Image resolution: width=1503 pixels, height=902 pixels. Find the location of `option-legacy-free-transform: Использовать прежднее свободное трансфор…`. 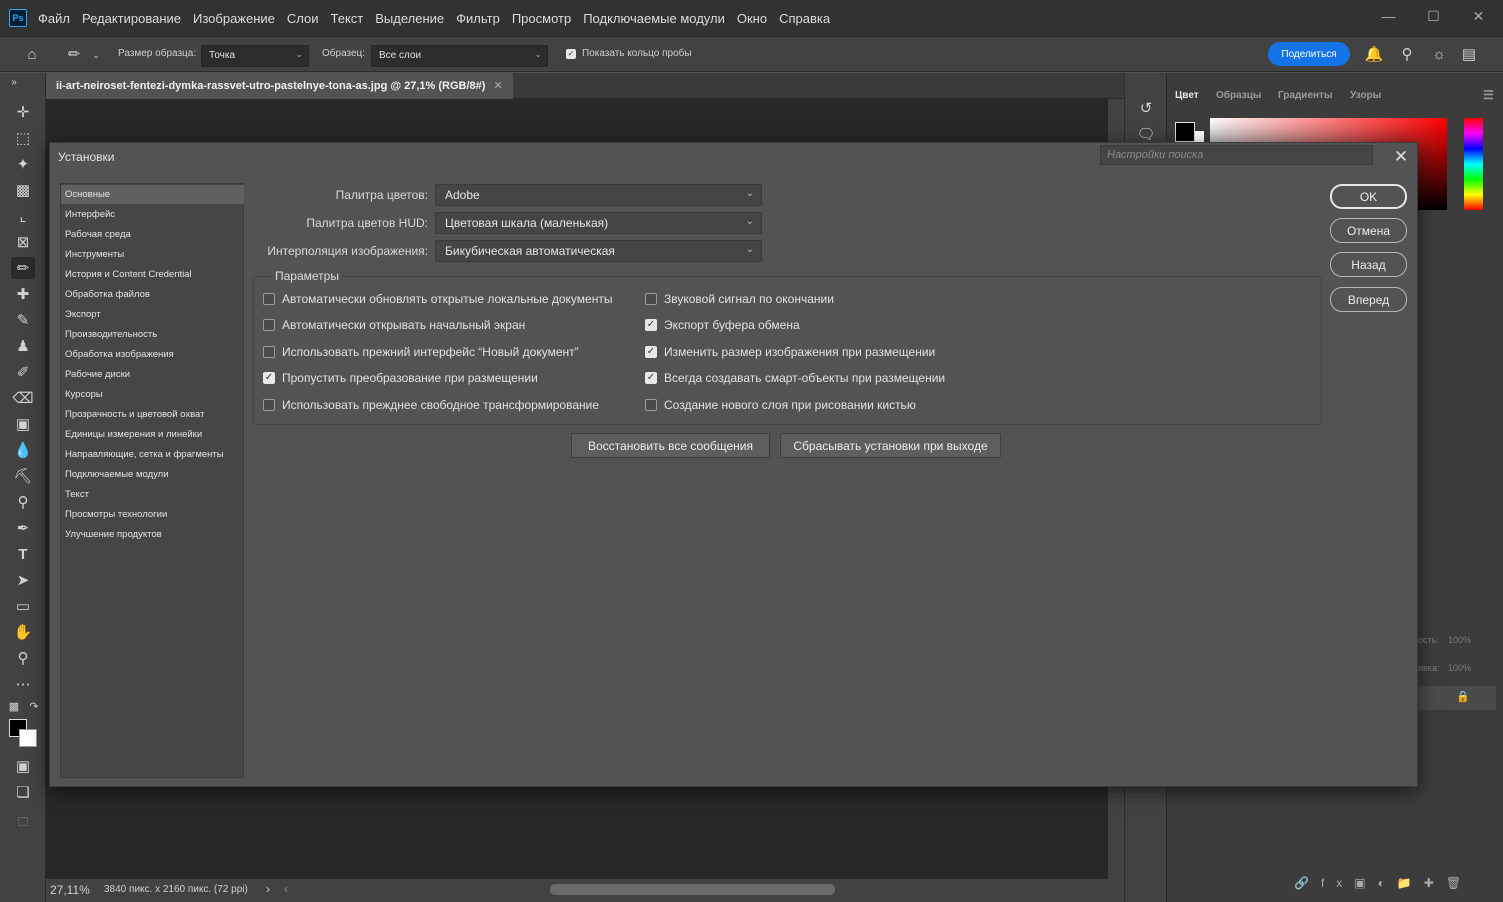

option-legacy-free-transform: Использовать прежднее свободное трансфор… is located at coordinates (431, 405).